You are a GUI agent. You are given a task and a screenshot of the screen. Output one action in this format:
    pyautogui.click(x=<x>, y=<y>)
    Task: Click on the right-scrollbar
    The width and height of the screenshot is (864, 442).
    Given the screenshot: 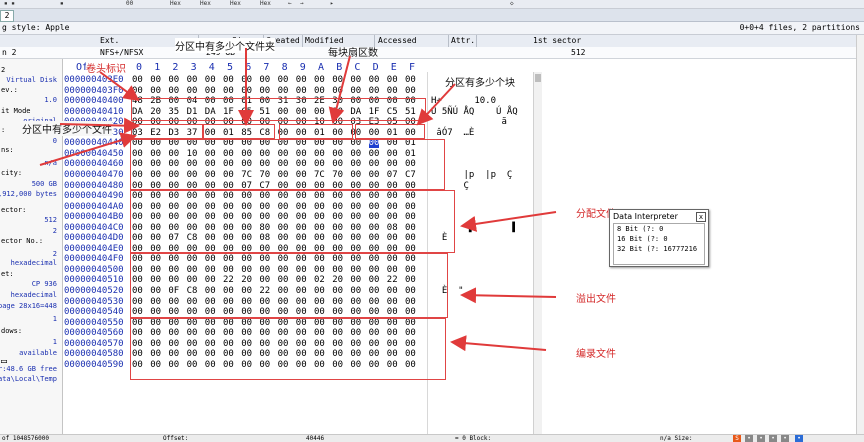 What is the action you would take?
    pyautogui.click(x=860, y=234)
    